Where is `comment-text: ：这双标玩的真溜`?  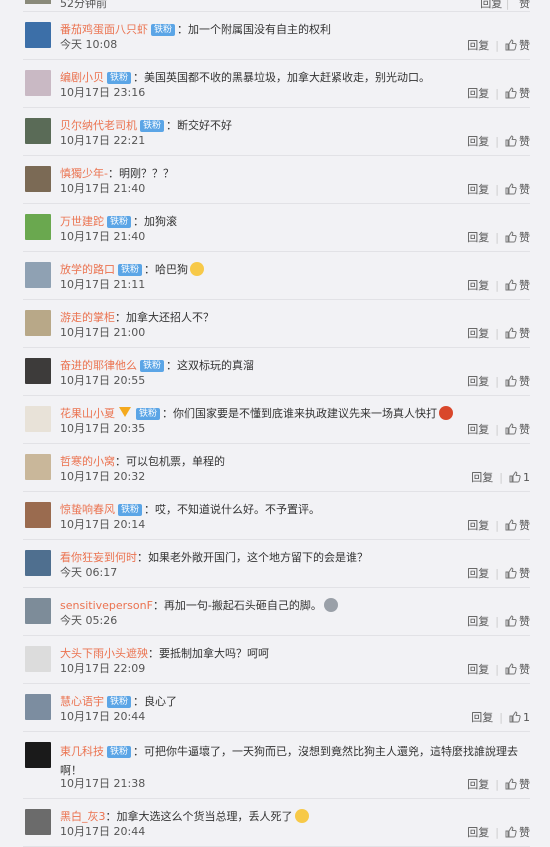
comment-text: ：这双标玩的真溜 is located at coordinates (210, 365).